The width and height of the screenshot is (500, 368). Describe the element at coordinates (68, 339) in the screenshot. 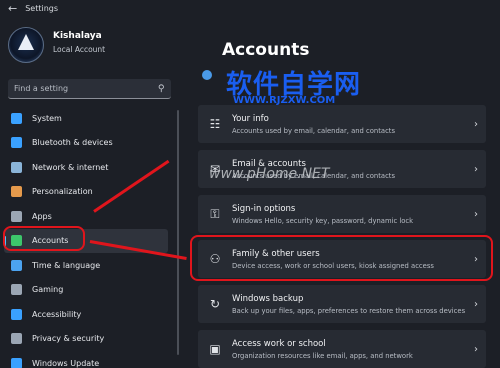

I see `sidebar-item-label: Privacy & security` at that location.